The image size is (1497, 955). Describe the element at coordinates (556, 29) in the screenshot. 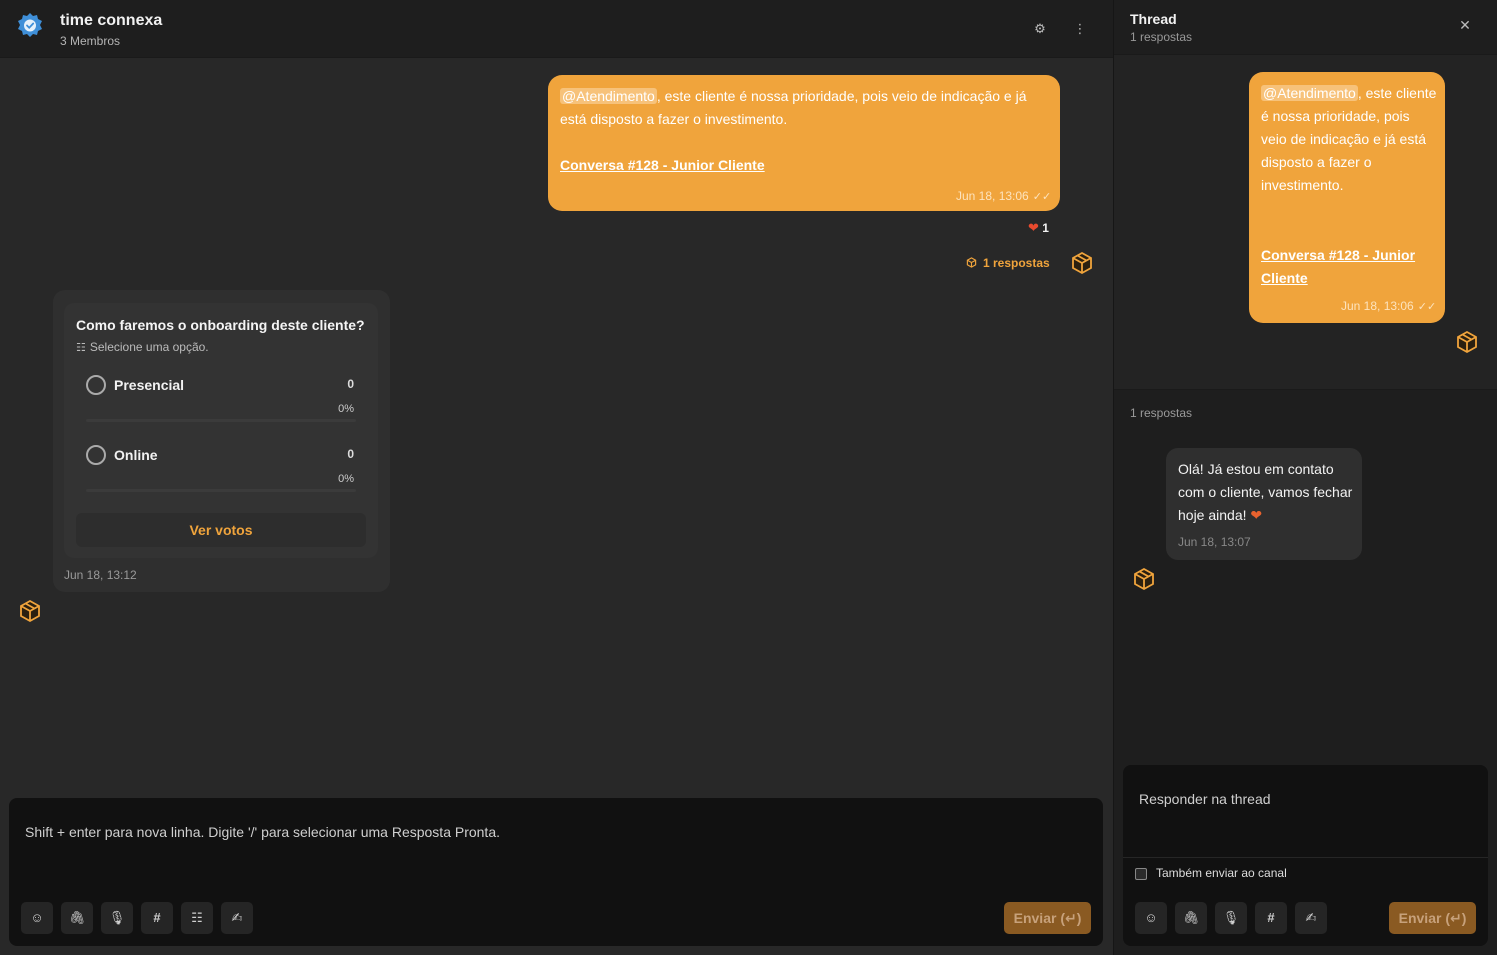

I see `chat-header: time connexa 3 Membros ⚙ ⋮` at that location.